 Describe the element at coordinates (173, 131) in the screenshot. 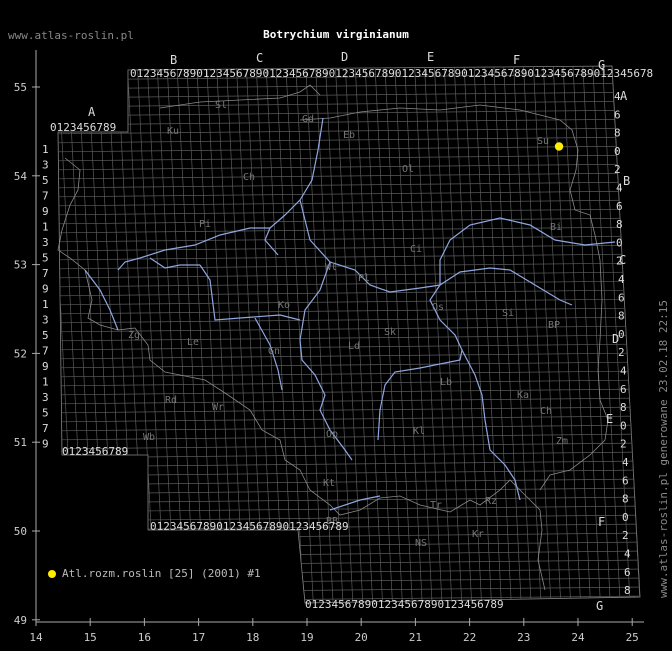

I see `region-label: Ku` at that location.